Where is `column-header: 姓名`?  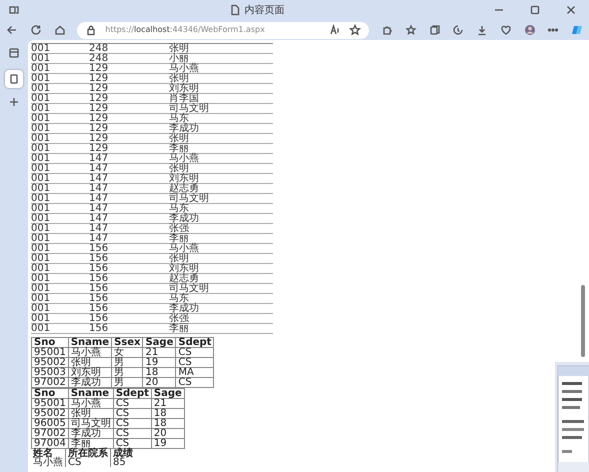
column-header: 姓名 is located at coordinates (48, 453).